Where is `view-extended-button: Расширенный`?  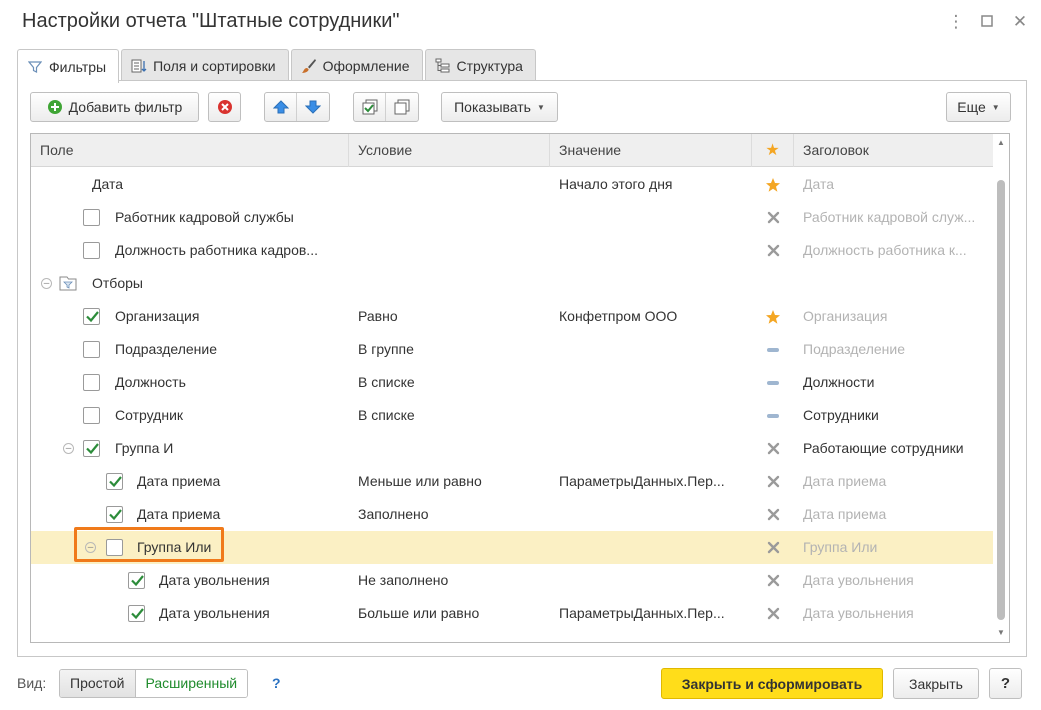
view-extended-button: Расширенный is located at coordinates (191, 683).